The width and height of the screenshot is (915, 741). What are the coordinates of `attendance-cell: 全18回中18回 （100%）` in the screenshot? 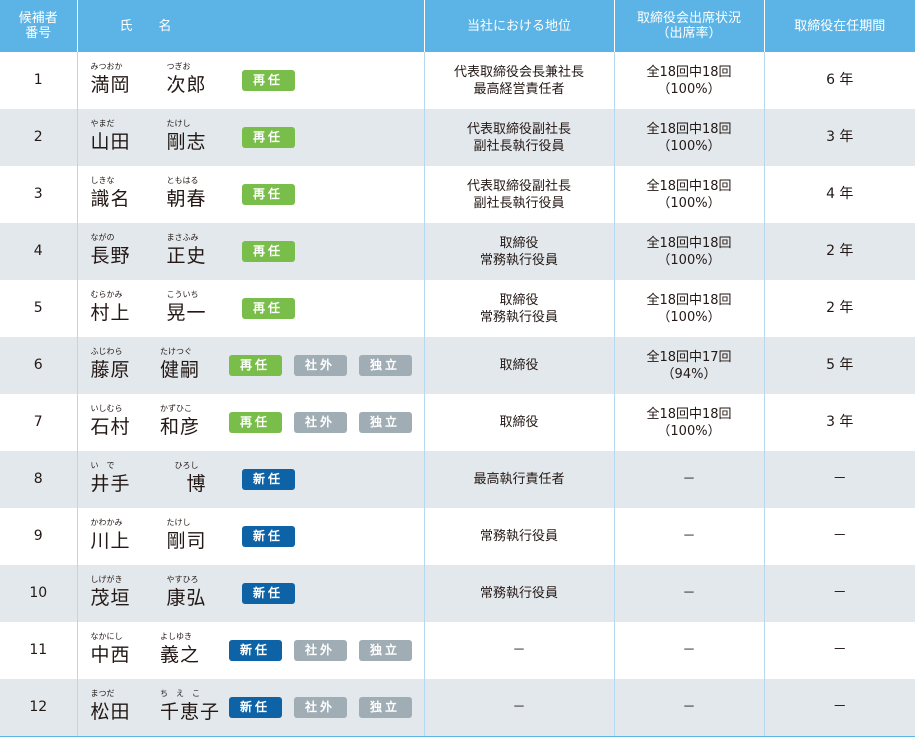 It's located at (689, 422).